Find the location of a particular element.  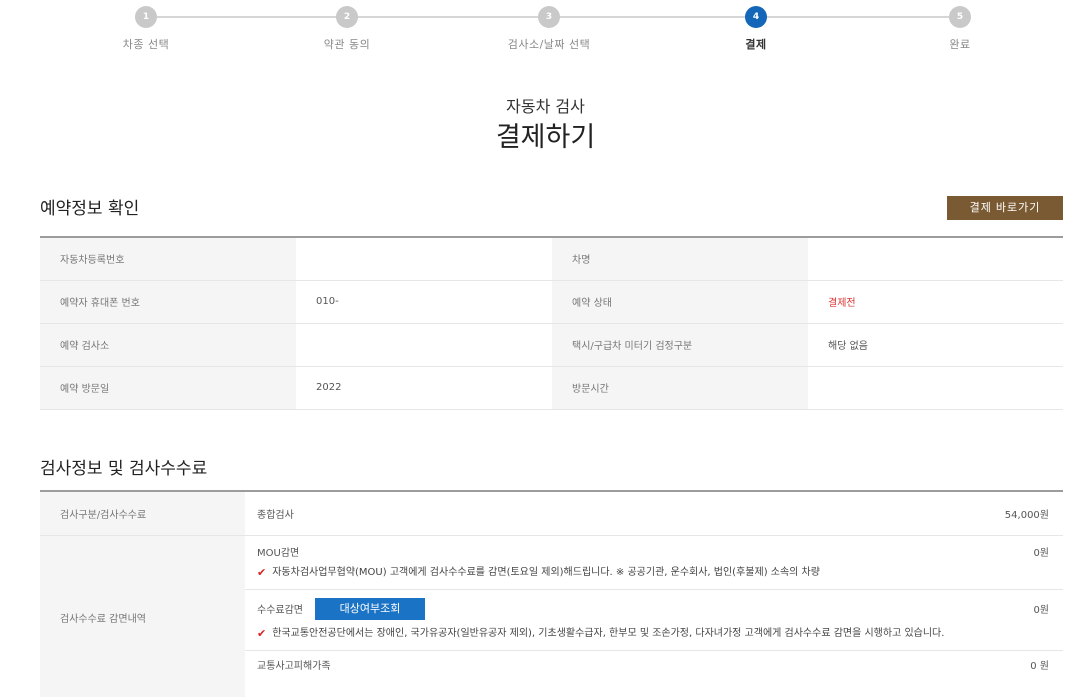

reservation-status: 결제전 is located at coordinates (935, 302).